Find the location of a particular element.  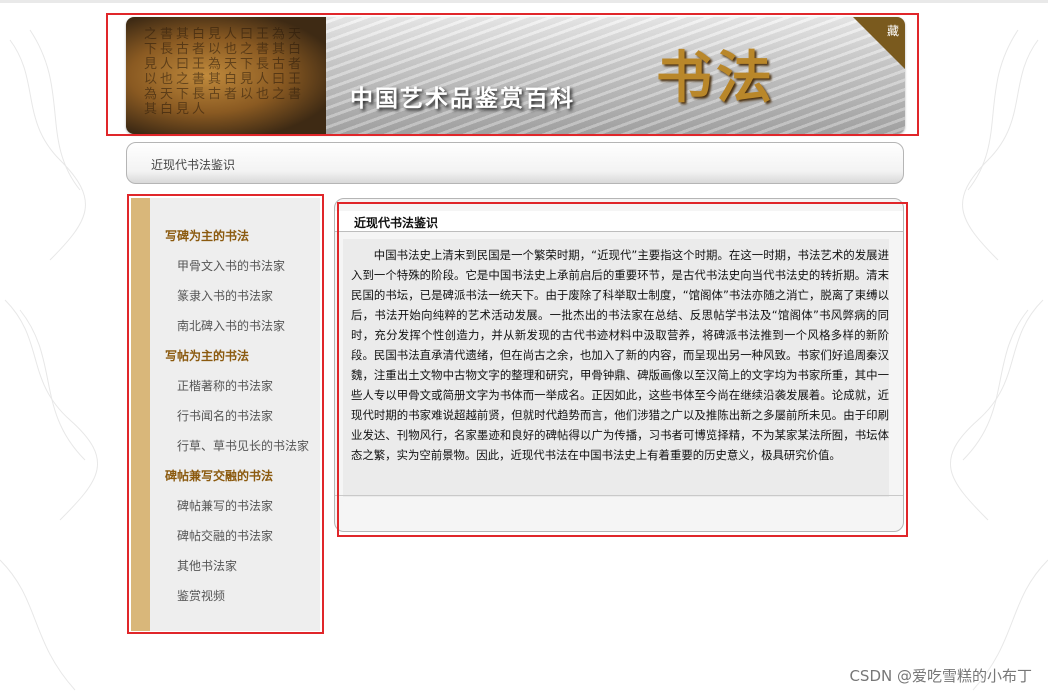

highlight-box-banner is located at coordinates (512, 74).